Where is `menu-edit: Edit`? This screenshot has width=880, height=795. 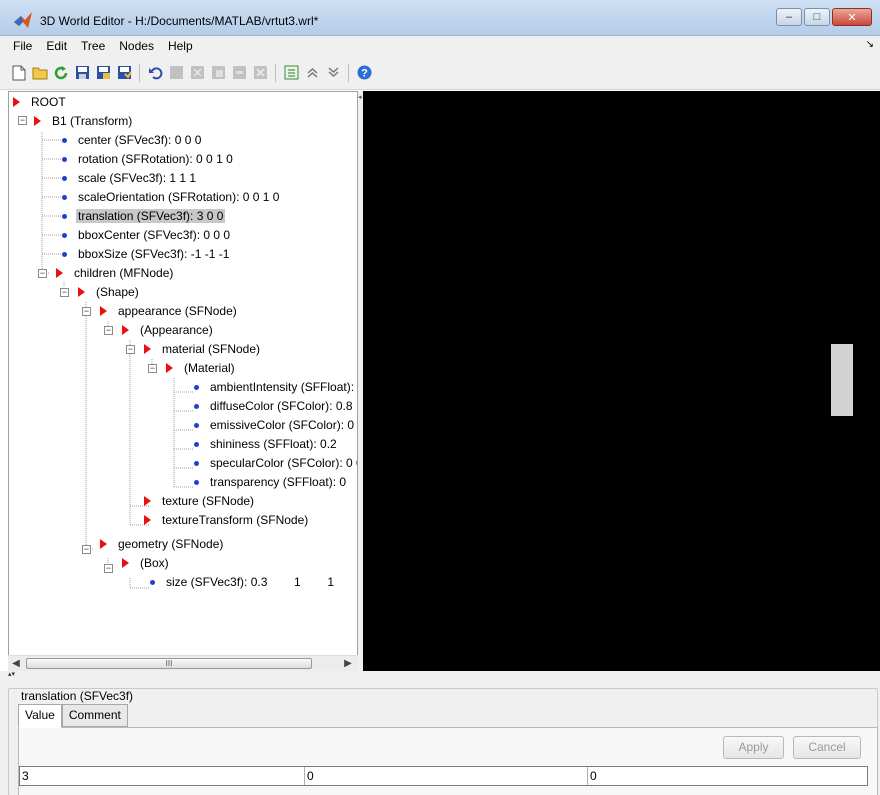 menu-edit: Edit is located at coordinates (56, 46).